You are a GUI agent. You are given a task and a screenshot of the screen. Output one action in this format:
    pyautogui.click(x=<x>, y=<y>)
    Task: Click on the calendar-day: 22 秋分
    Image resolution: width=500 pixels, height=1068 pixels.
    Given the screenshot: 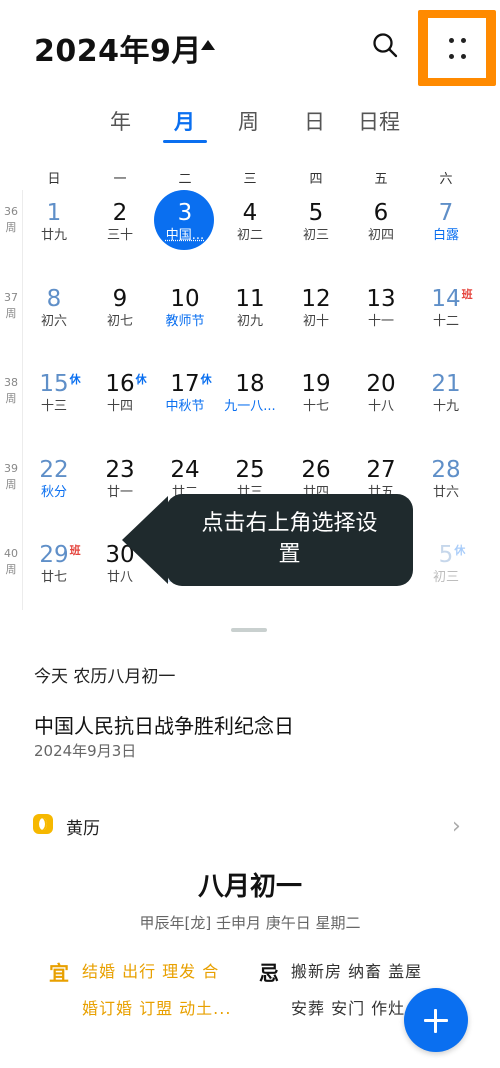 What is the action you would take?
    pyautogui.click(x=54, y=482)
    